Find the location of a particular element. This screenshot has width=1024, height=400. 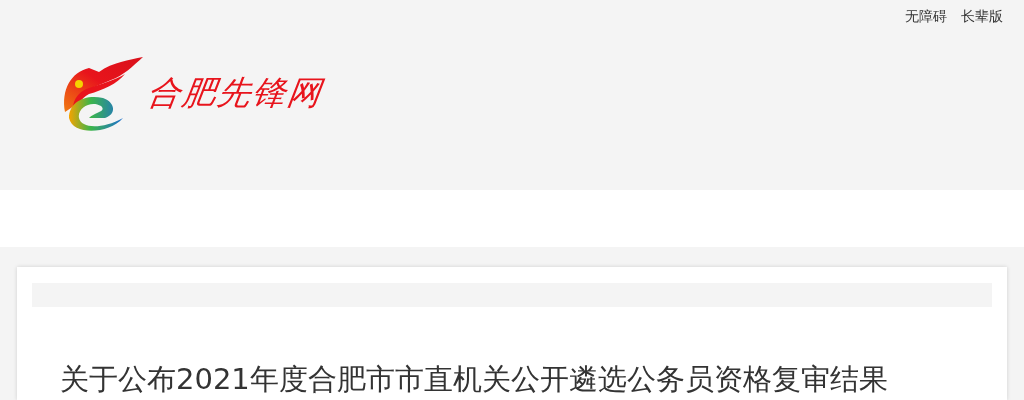

article-title: 关于公布2021年度合肥市市直机关公开遴选公务员资格复审结果 is located at coordinates (474, 379).